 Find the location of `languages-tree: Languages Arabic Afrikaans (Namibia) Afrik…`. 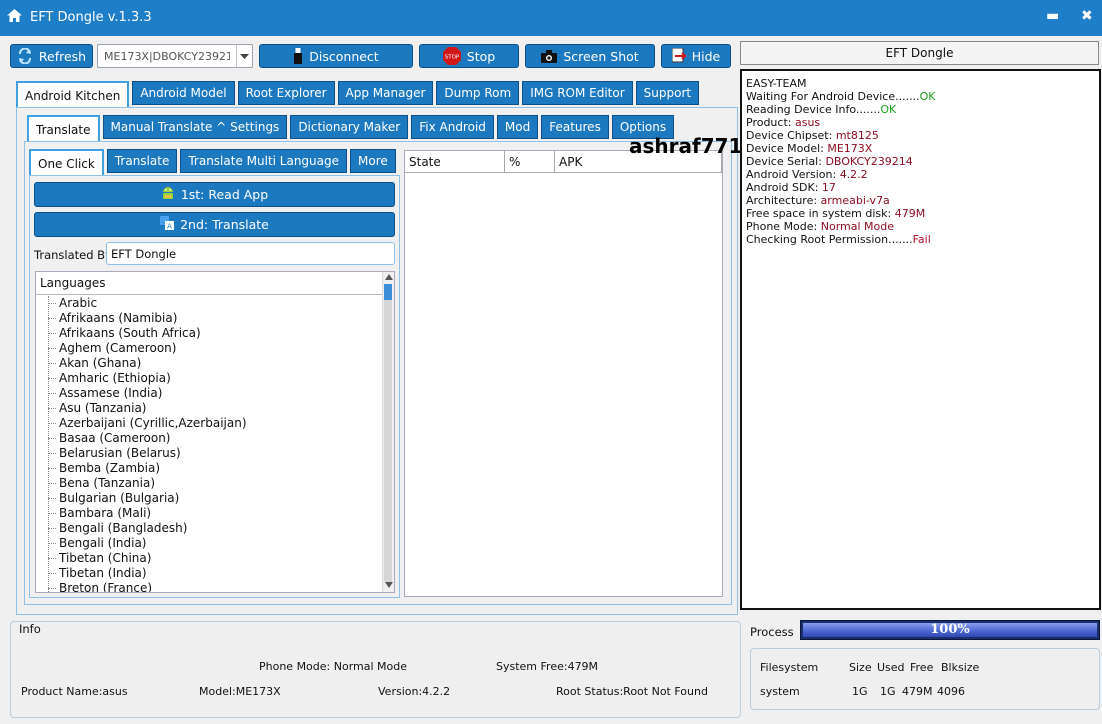

languages-tree: Languages Arabic Afrikaans (Namibia) Afrik… is located at coordinates (215, 432).